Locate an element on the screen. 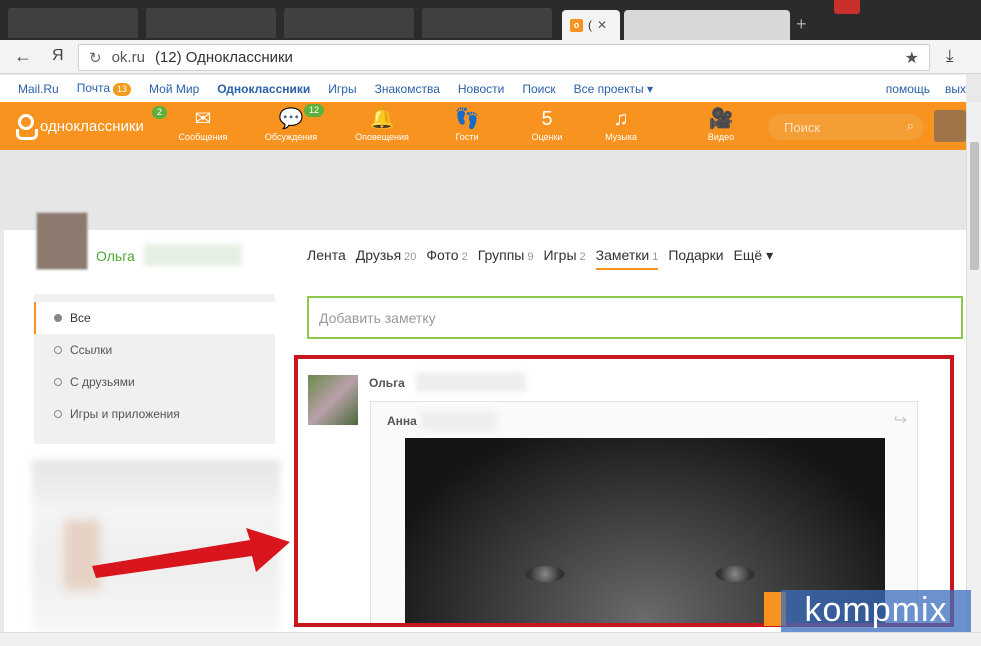  back-arrow-icon: ← is located at coordinates (23, 56).